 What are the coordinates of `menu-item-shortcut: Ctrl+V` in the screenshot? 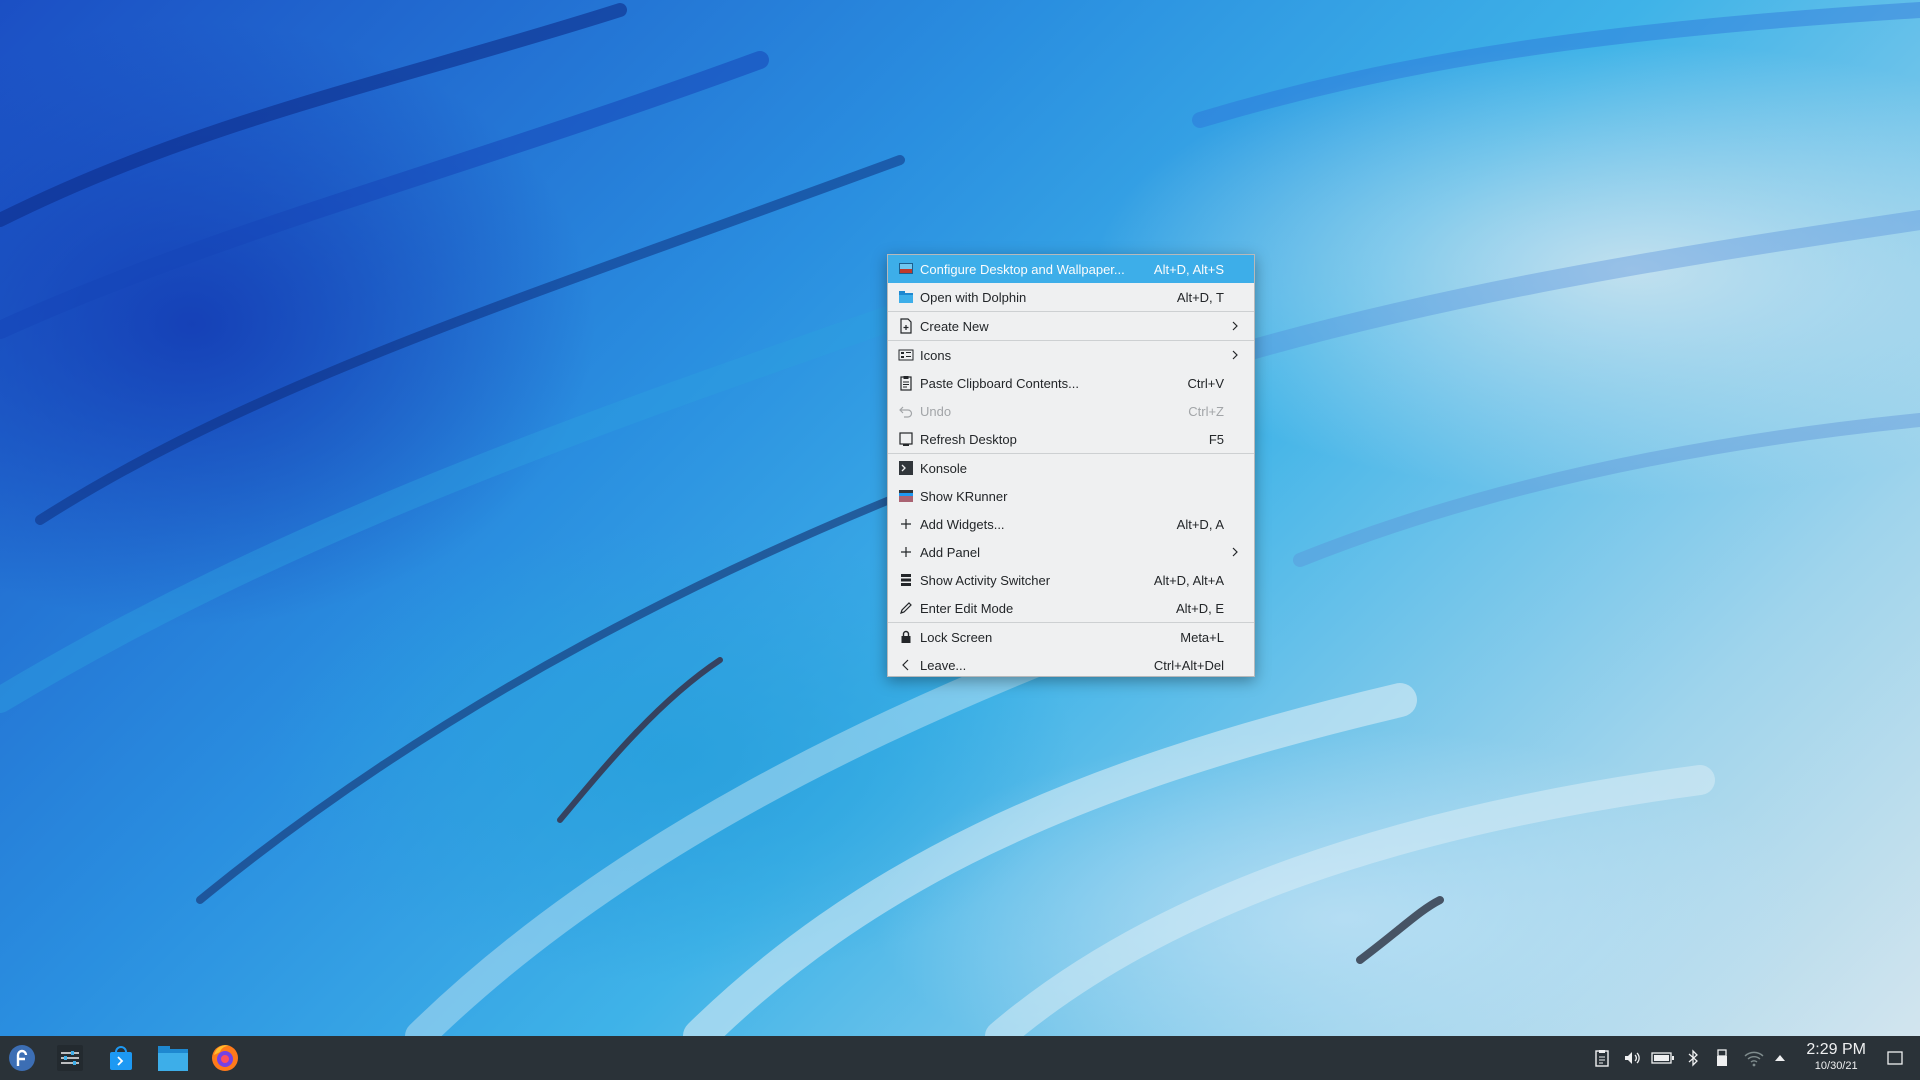 It's located at (1205, 383).